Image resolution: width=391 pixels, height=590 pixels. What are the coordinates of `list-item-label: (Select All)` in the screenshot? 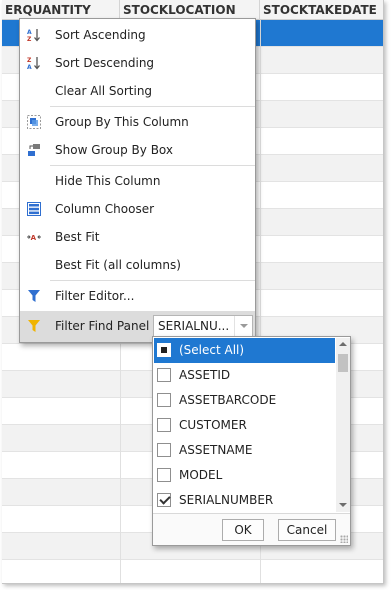 It's located at (212, 350).